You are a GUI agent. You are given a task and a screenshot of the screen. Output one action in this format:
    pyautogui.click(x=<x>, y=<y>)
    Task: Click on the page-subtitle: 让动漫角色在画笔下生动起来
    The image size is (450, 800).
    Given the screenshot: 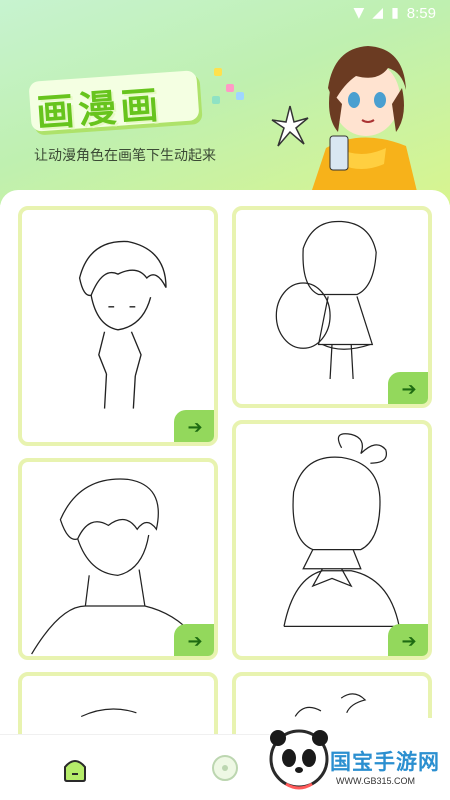 What is the action you would take?
    pyautogui.click(x=125, y=156)
    